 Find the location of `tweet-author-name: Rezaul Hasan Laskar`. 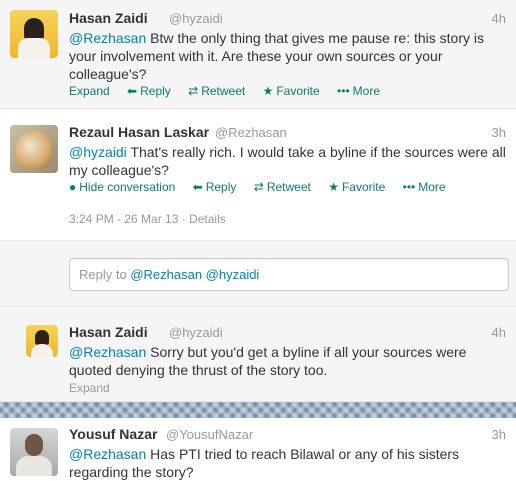

tweet-author-name: Rezaul Hasan Laskar is located at coordinates (139, 132).